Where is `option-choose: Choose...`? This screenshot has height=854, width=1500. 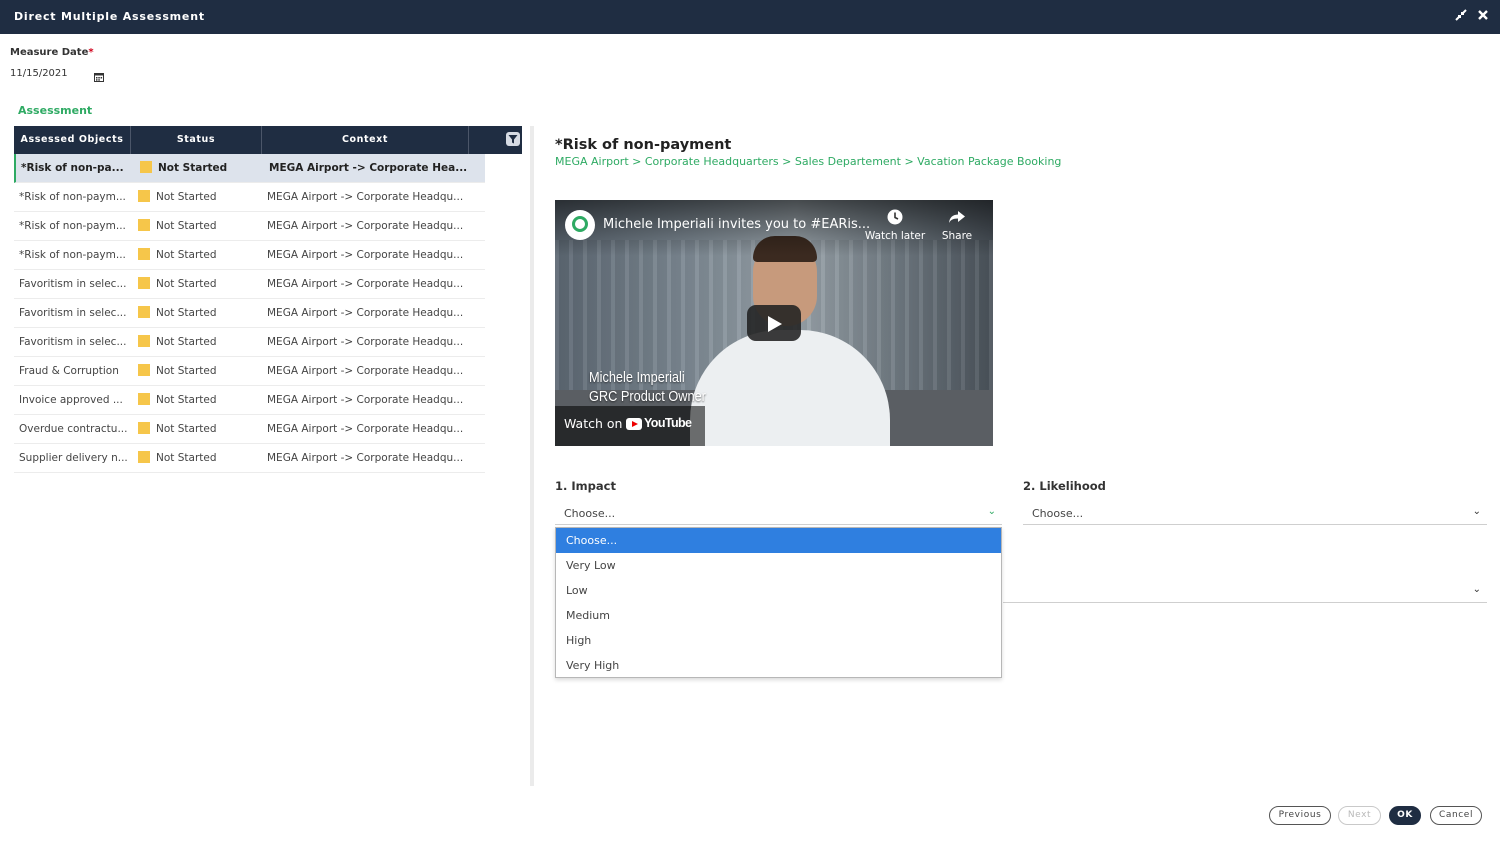
option-choose: Choose... is located at coordinates (778, 540).